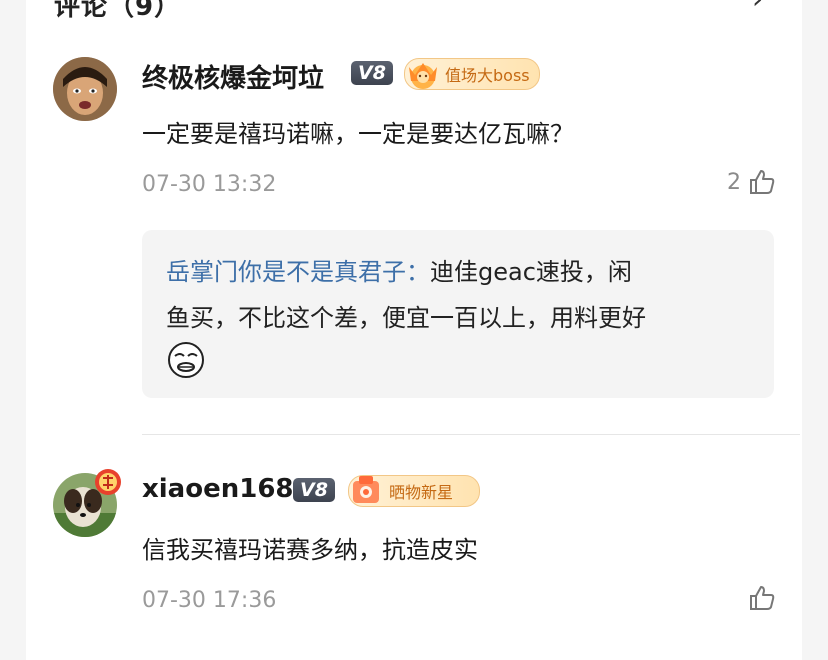 The height and width of the screenshot is (660, 828). What do you see at coordinates (298, 272) in the screenshot?
I see `reply-author: 岳掌门你是不是真君子：` at bounding box center [298, 272].